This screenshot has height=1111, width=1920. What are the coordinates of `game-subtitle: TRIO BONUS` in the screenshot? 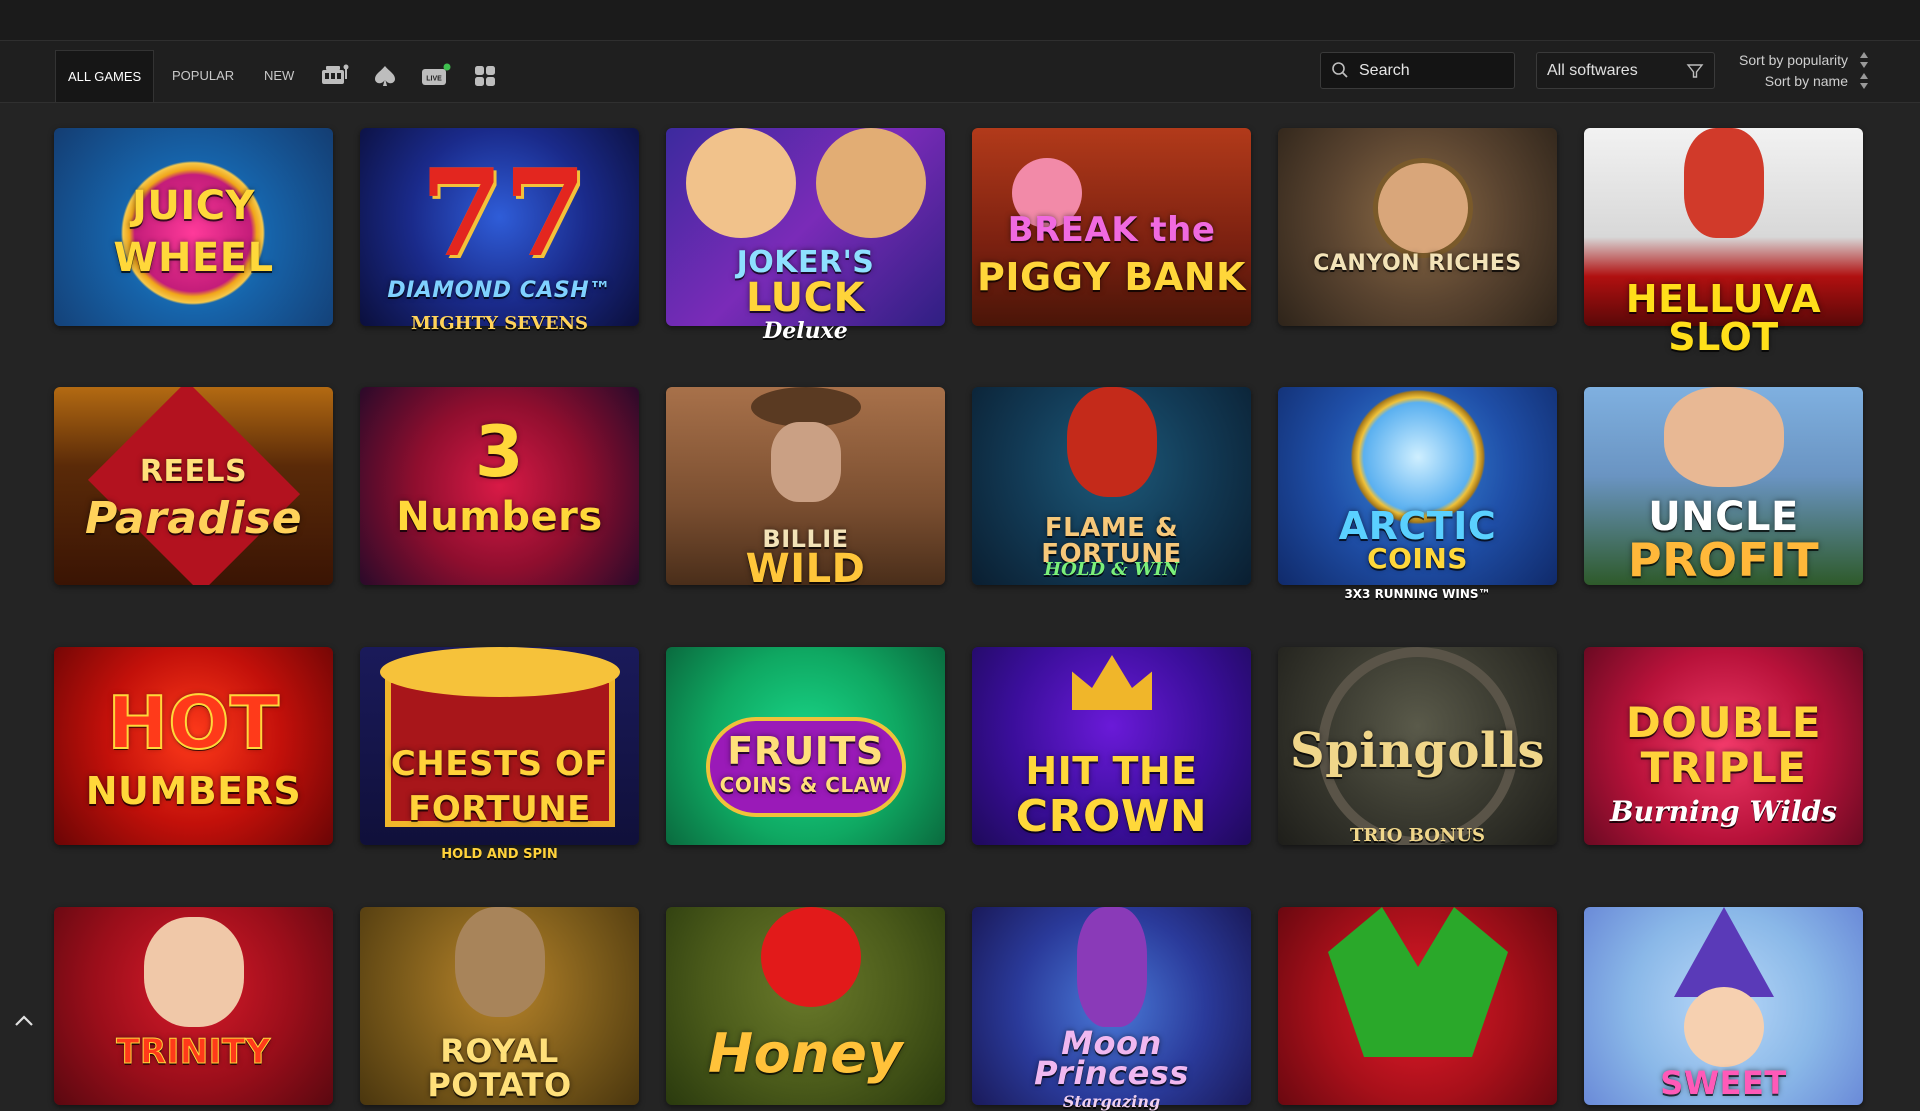 It's located at (1417, 835).